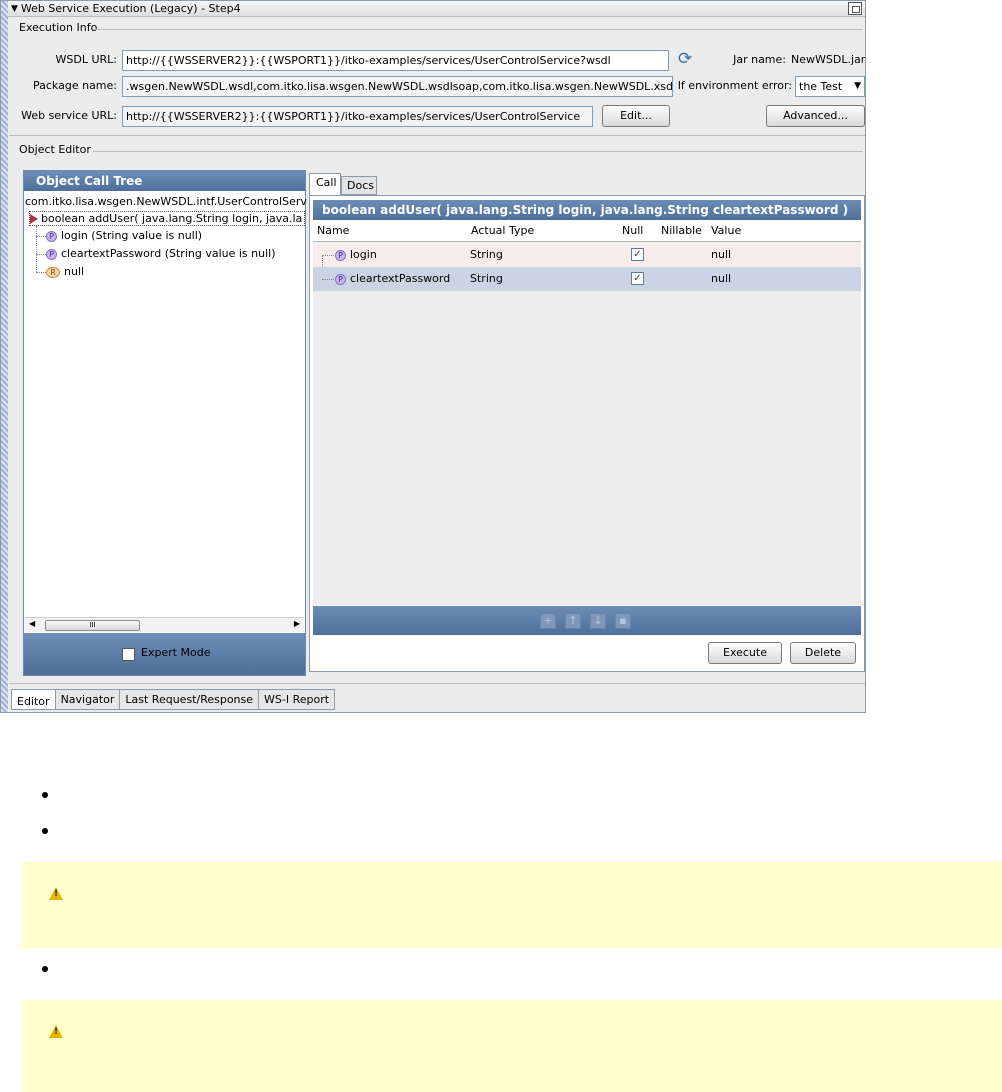  What do you see at coordinates (745, 653) in the screenshot?
I see `execute-button: Execute` at bounding box center [745, 653].